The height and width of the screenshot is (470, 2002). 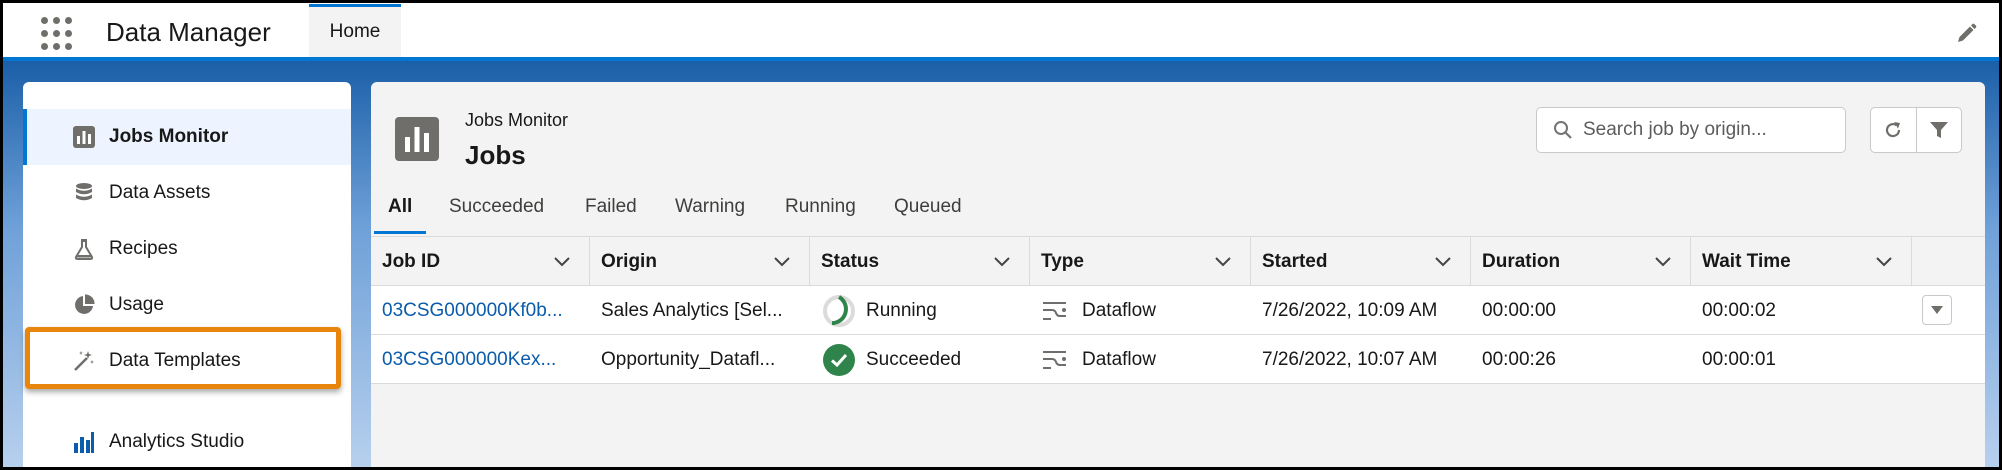 I want to click on success-check-icon, so click(x=839, y=360).